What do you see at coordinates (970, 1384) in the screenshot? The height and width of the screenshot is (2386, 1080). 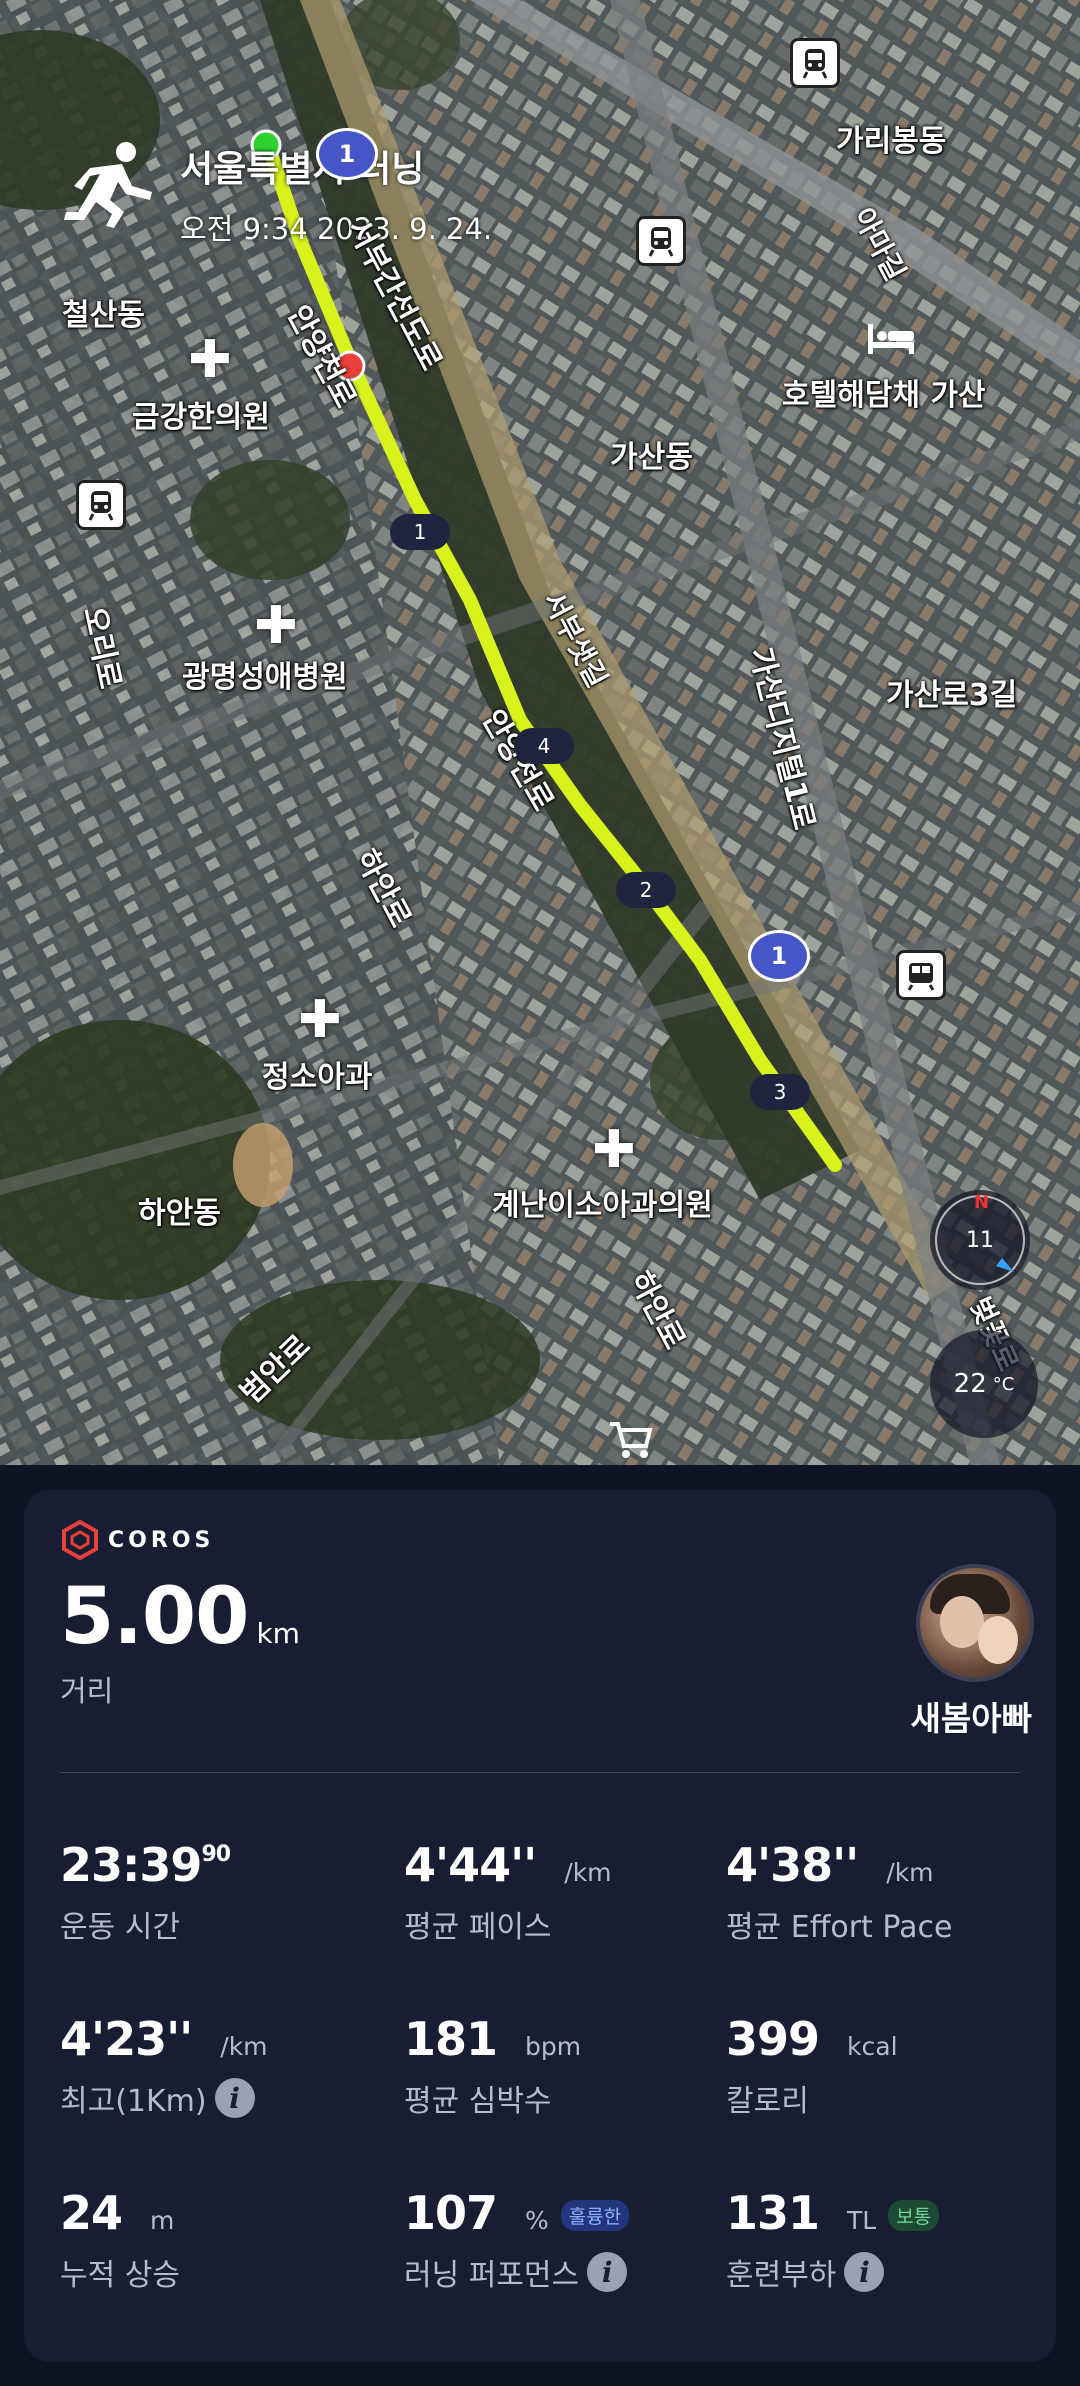 I see `temperature-value: 22` at bounding box center [970, 1384].